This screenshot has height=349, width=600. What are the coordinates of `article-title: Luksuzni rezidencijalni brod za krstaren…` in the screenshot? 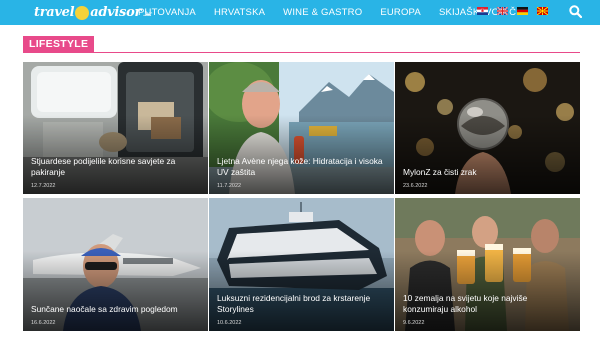 It's located at (301, 304).